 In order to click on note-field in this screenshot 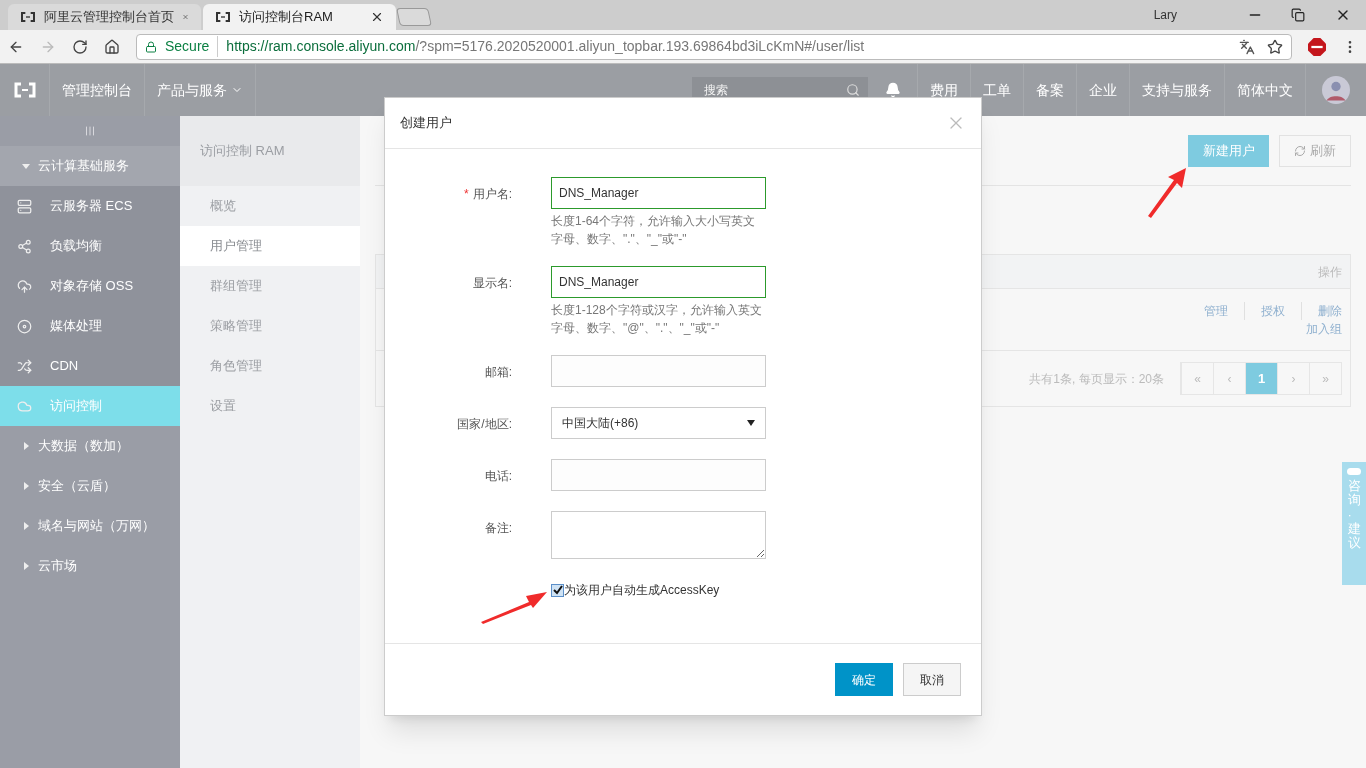, I will do `click(658, 535)`.